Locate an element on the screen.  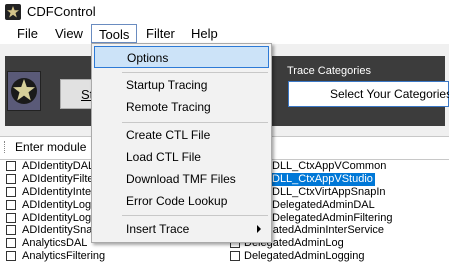
menu-file: File is located at coordinates (27, 34).